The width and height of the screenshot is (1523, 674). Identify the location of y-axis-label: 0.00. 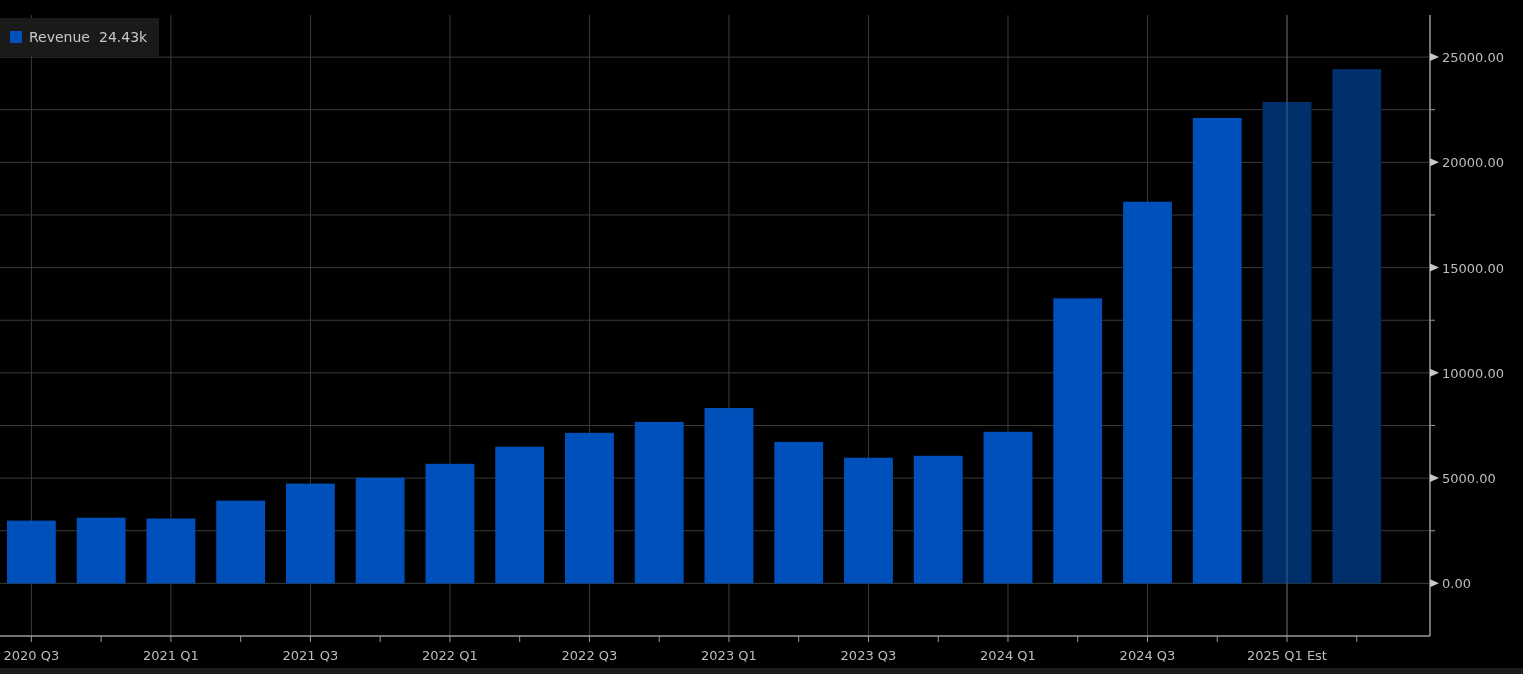
(1456, 584).